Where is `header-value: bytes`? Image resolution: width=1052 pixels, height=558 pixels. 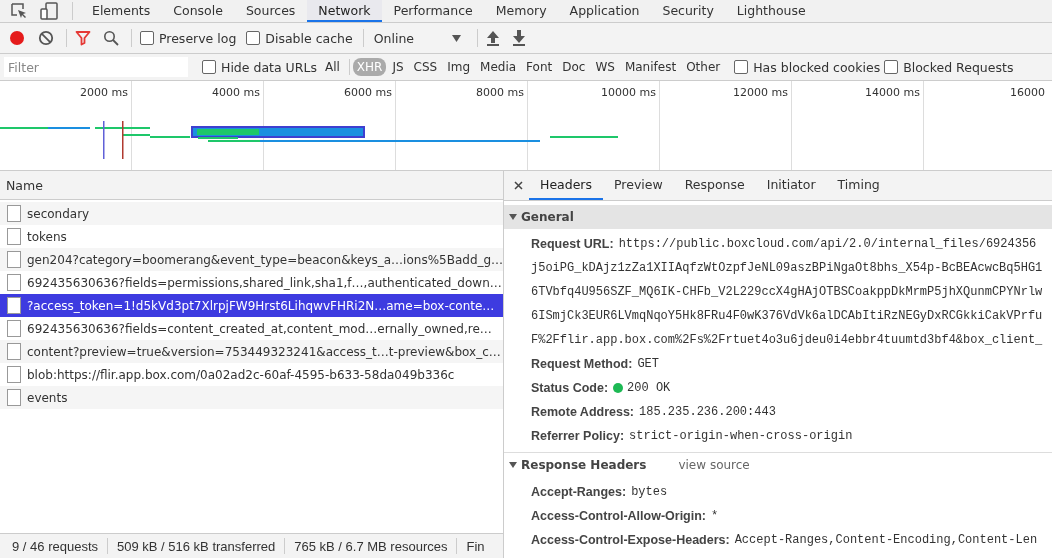
header-value: bytes is located at coordinates (649, 492).